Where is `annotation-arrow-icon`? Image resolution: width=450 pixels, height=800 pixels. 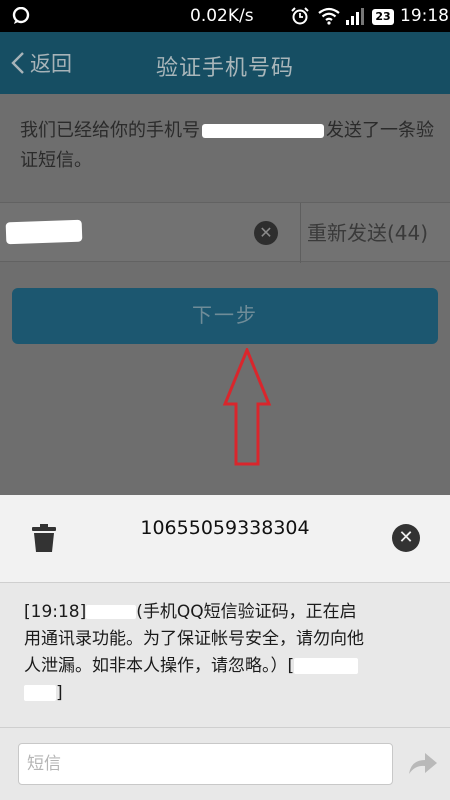
annotation-arrow-icon is located at coordinates (247, 407).